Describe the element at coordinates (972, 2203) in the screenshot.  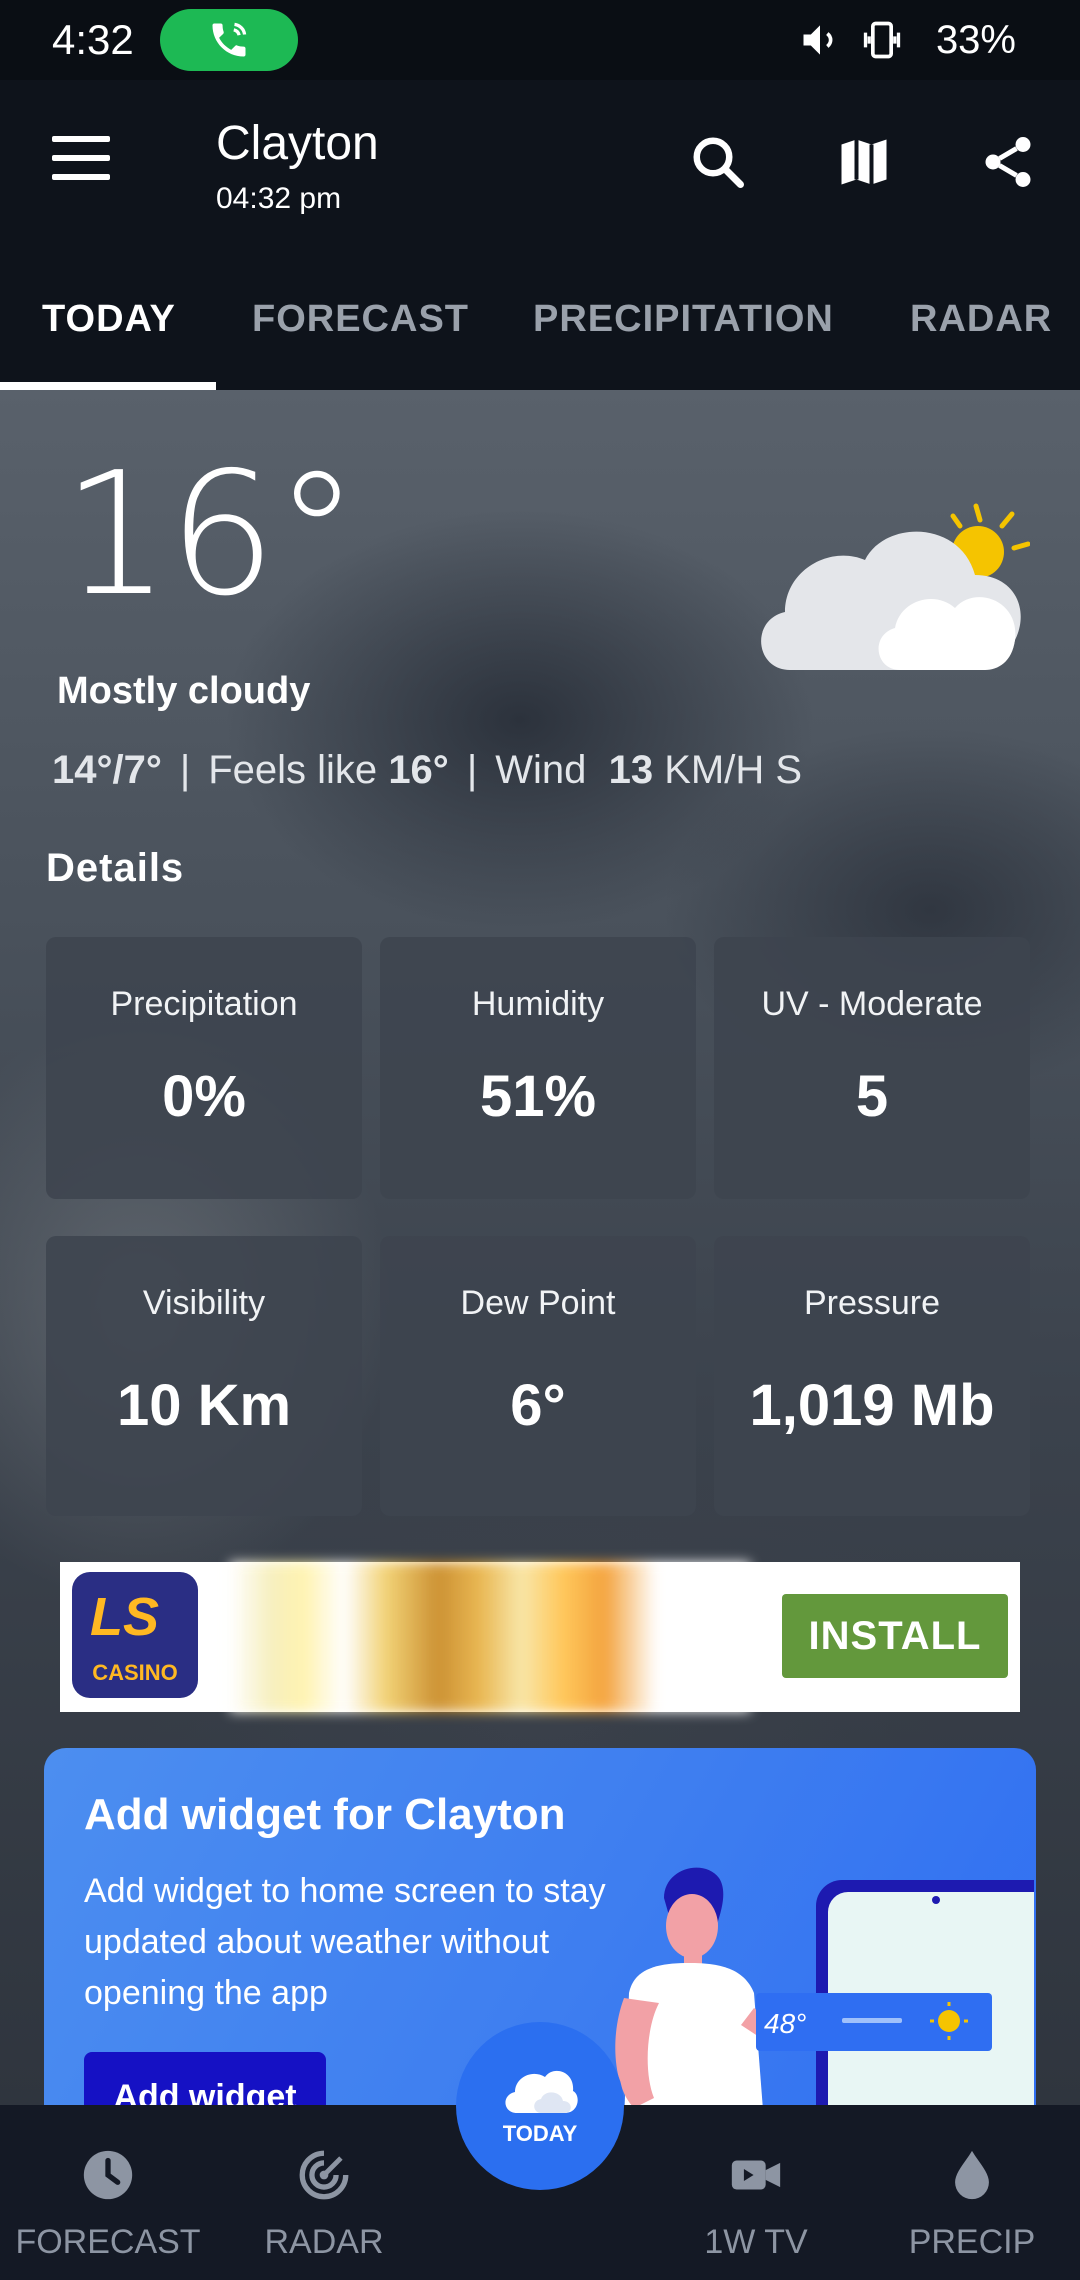
I see `nav-precip: PRECIP` at that location.